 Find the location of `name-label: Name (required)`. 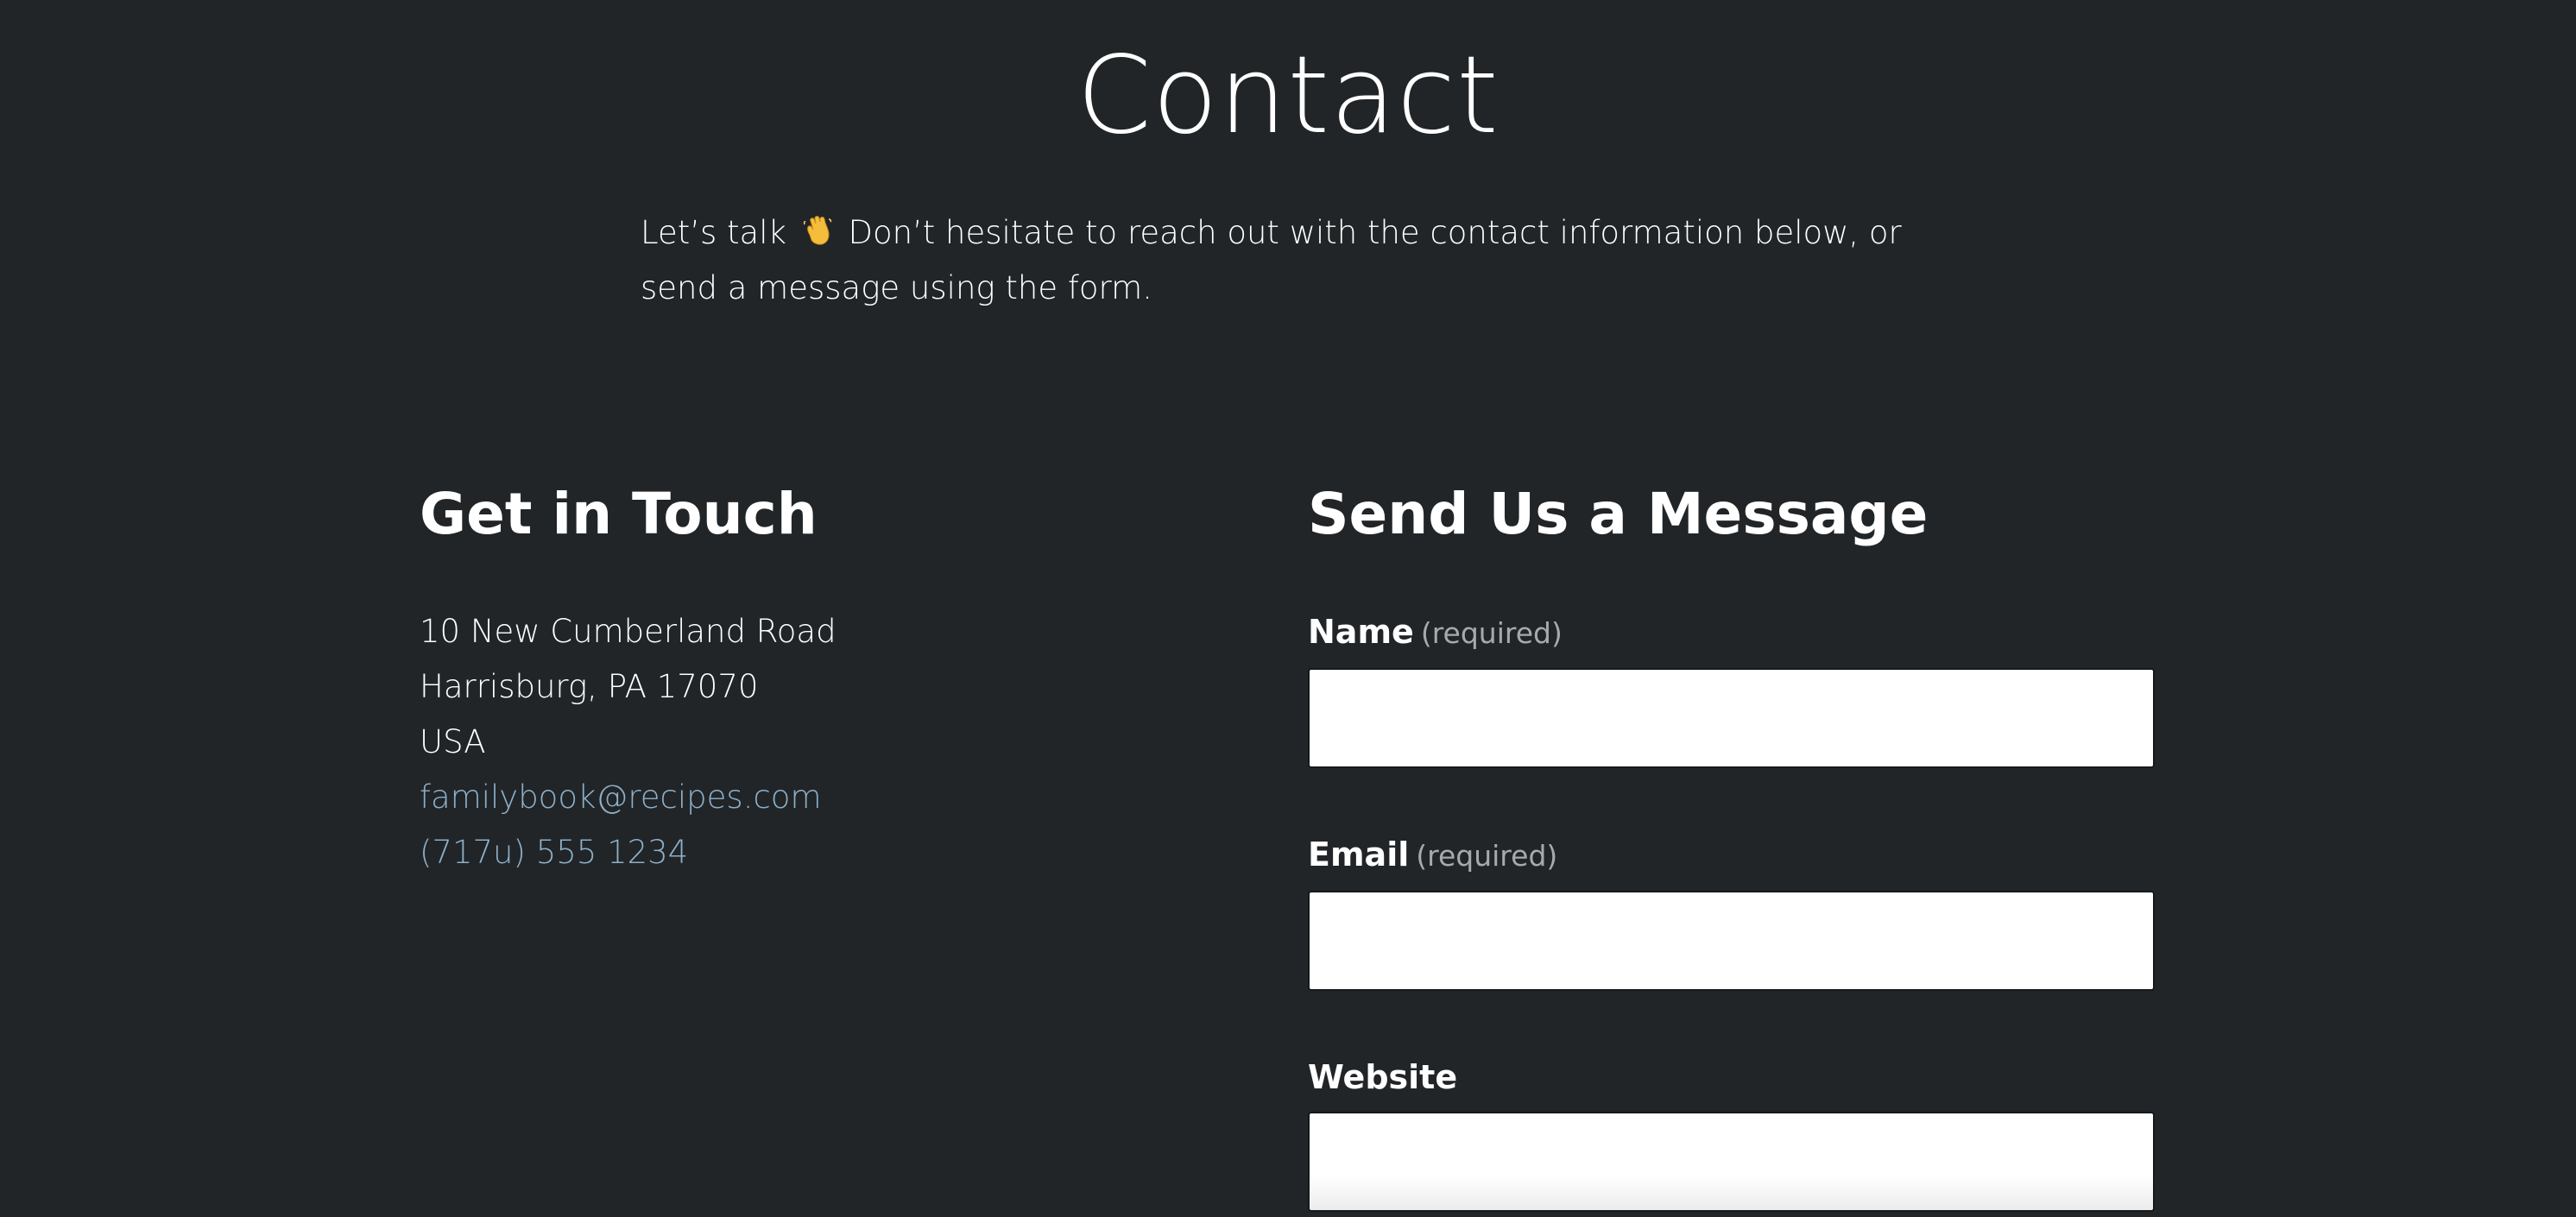

name-label: Name (required) is located at coordinates (1435, 632).